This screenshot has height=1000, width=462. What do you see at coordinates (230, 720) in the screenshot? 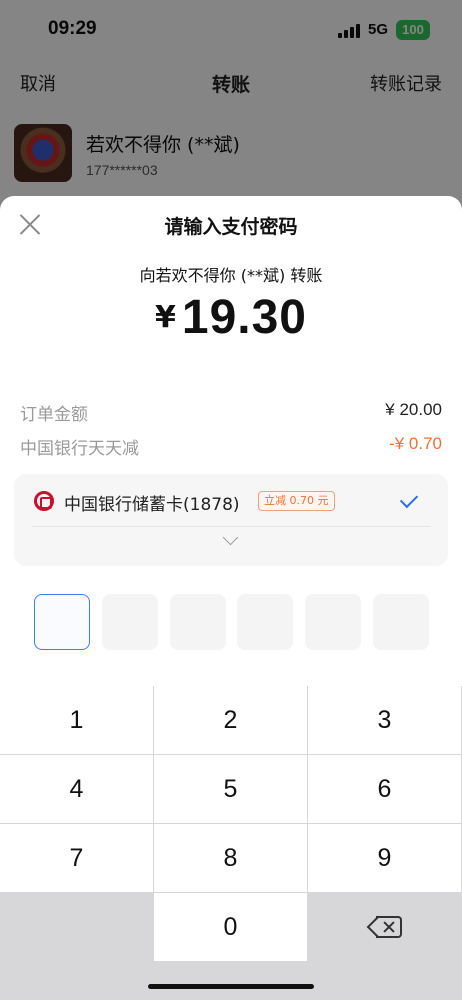
I see `key-2: 2` at bounding box center [230, 720].